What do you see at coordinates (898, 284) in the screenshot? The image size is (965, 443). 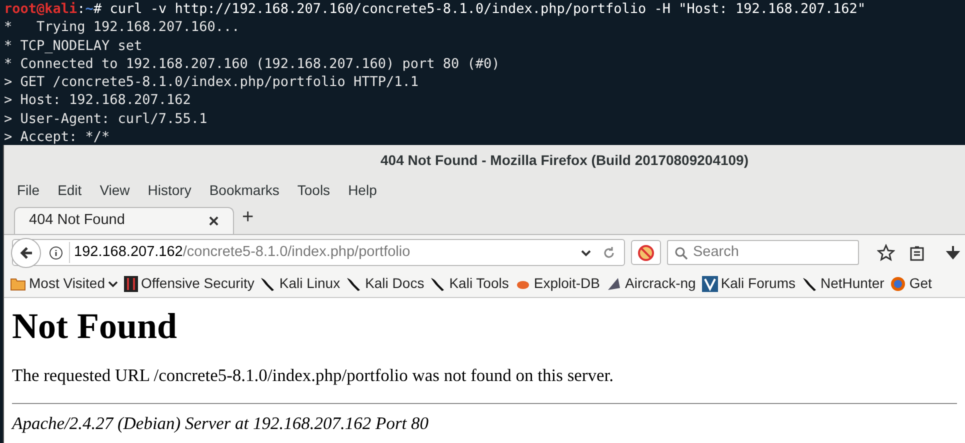 I see `globe-icon` at bounding box center [898, 284].